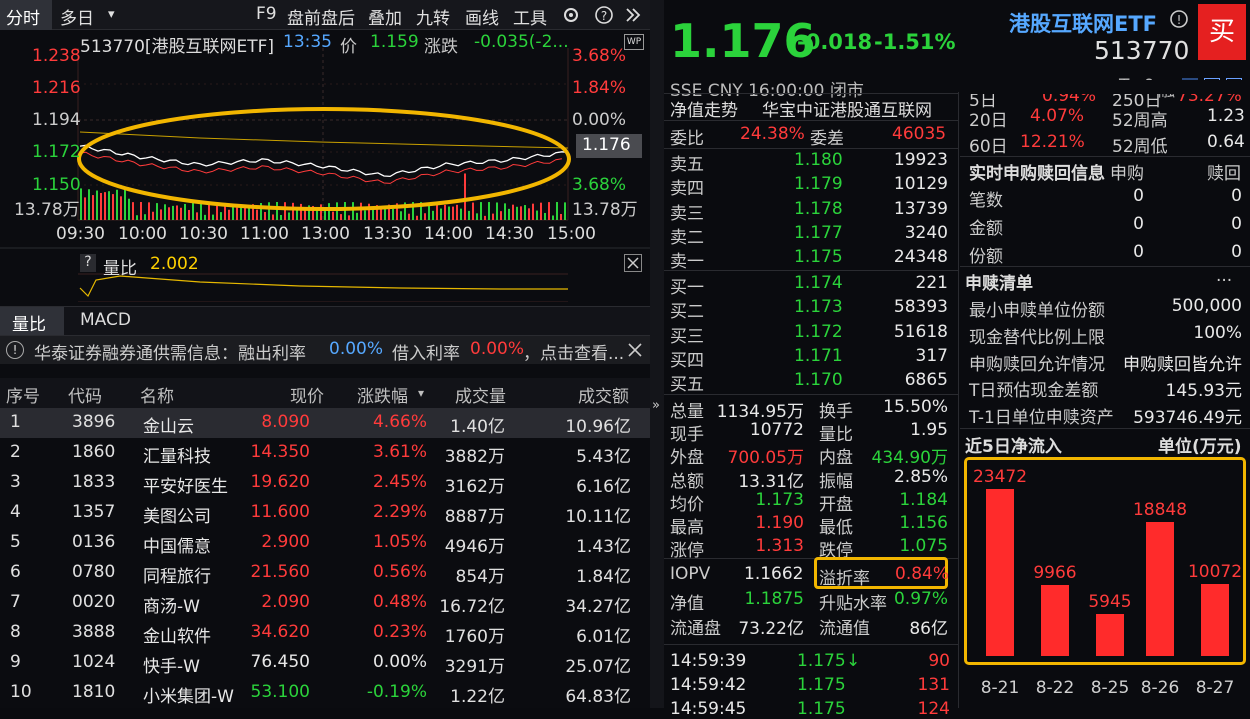  Describe the element at coordinates (920, 160) in the screenshot. I see `ob-volume: 19923` at that location.